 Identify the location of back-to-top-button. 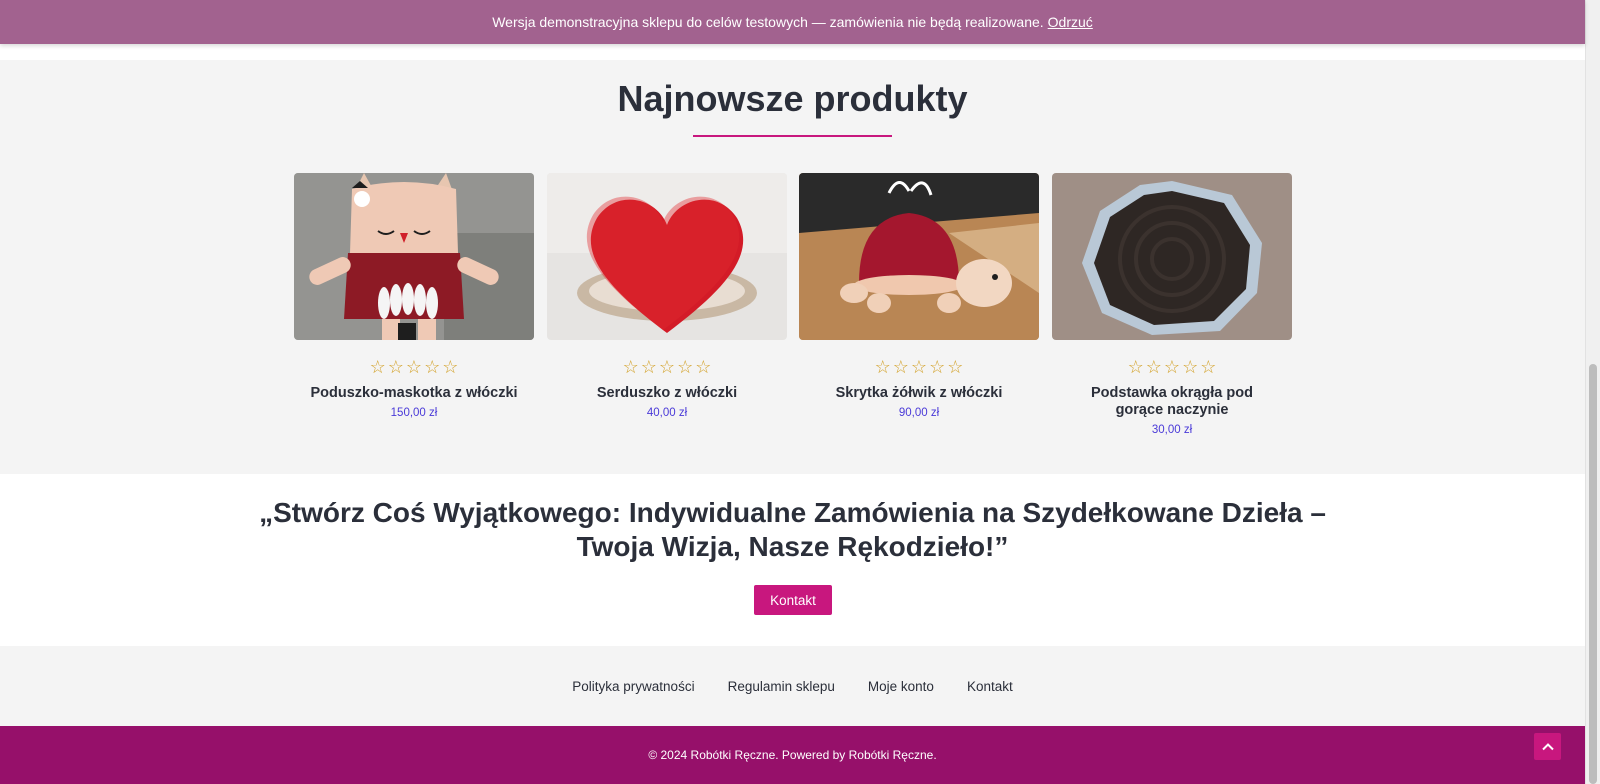
(1547, 746).